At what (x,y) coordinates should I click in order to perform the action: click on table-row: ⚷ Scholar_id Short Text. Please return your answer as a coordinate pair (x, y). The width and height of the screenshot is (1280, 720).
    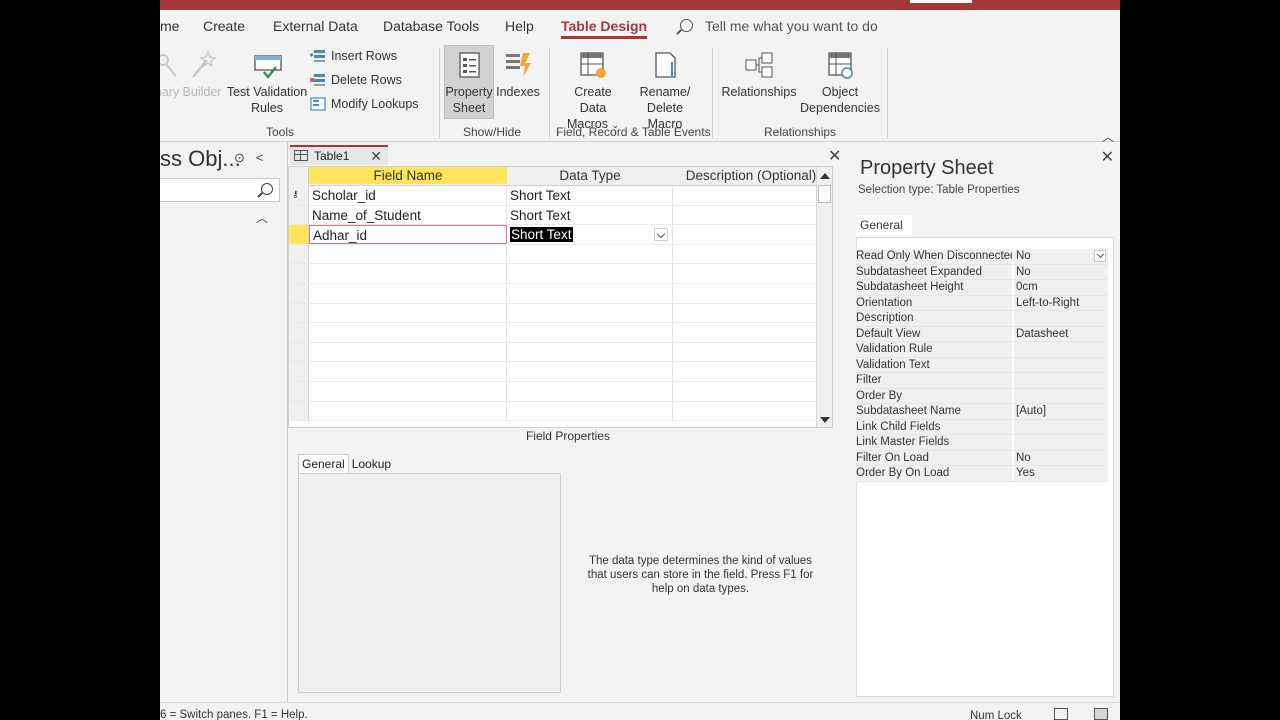
    Looking at the image, I should click on (560, 196).